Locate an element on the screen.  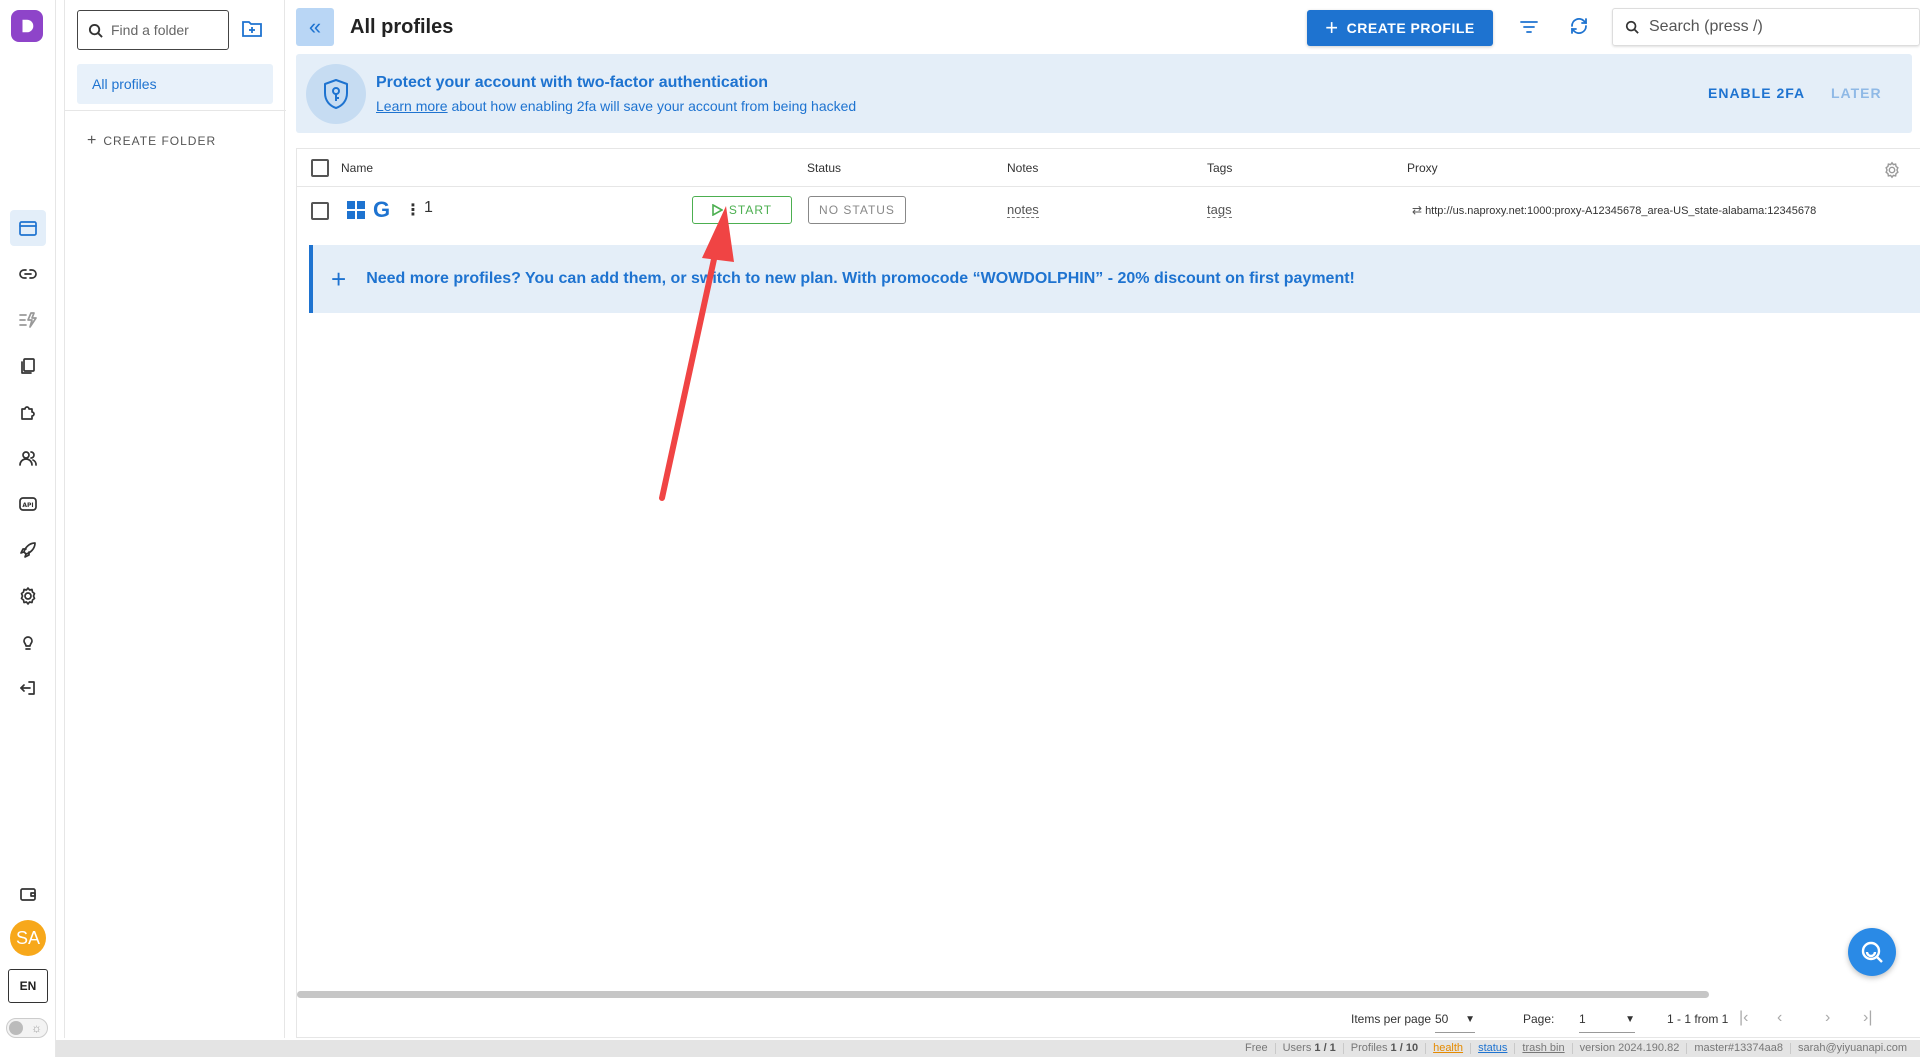
windows-icon is located at coordinates (356, 210).